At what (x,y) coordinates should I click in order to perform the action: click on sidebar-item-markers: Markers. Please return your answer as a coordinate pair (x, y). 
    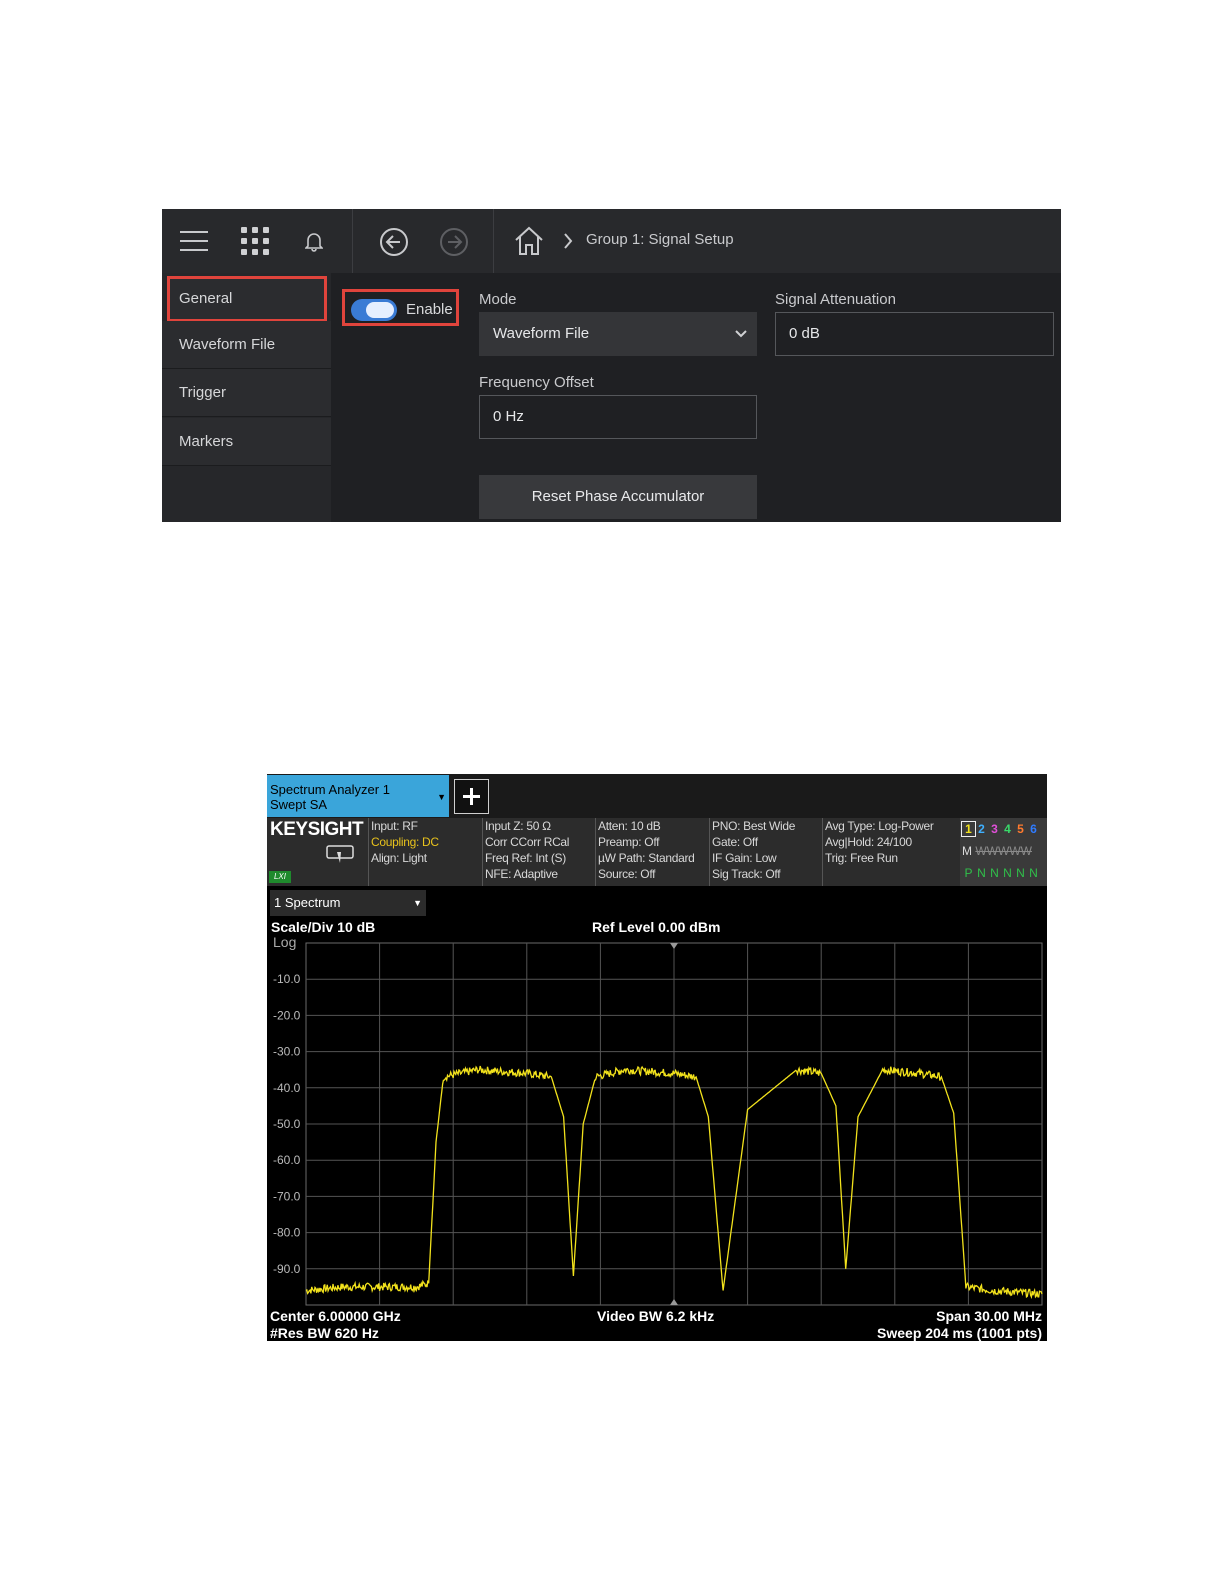
    Looking at the image, I should click on (246, 442).